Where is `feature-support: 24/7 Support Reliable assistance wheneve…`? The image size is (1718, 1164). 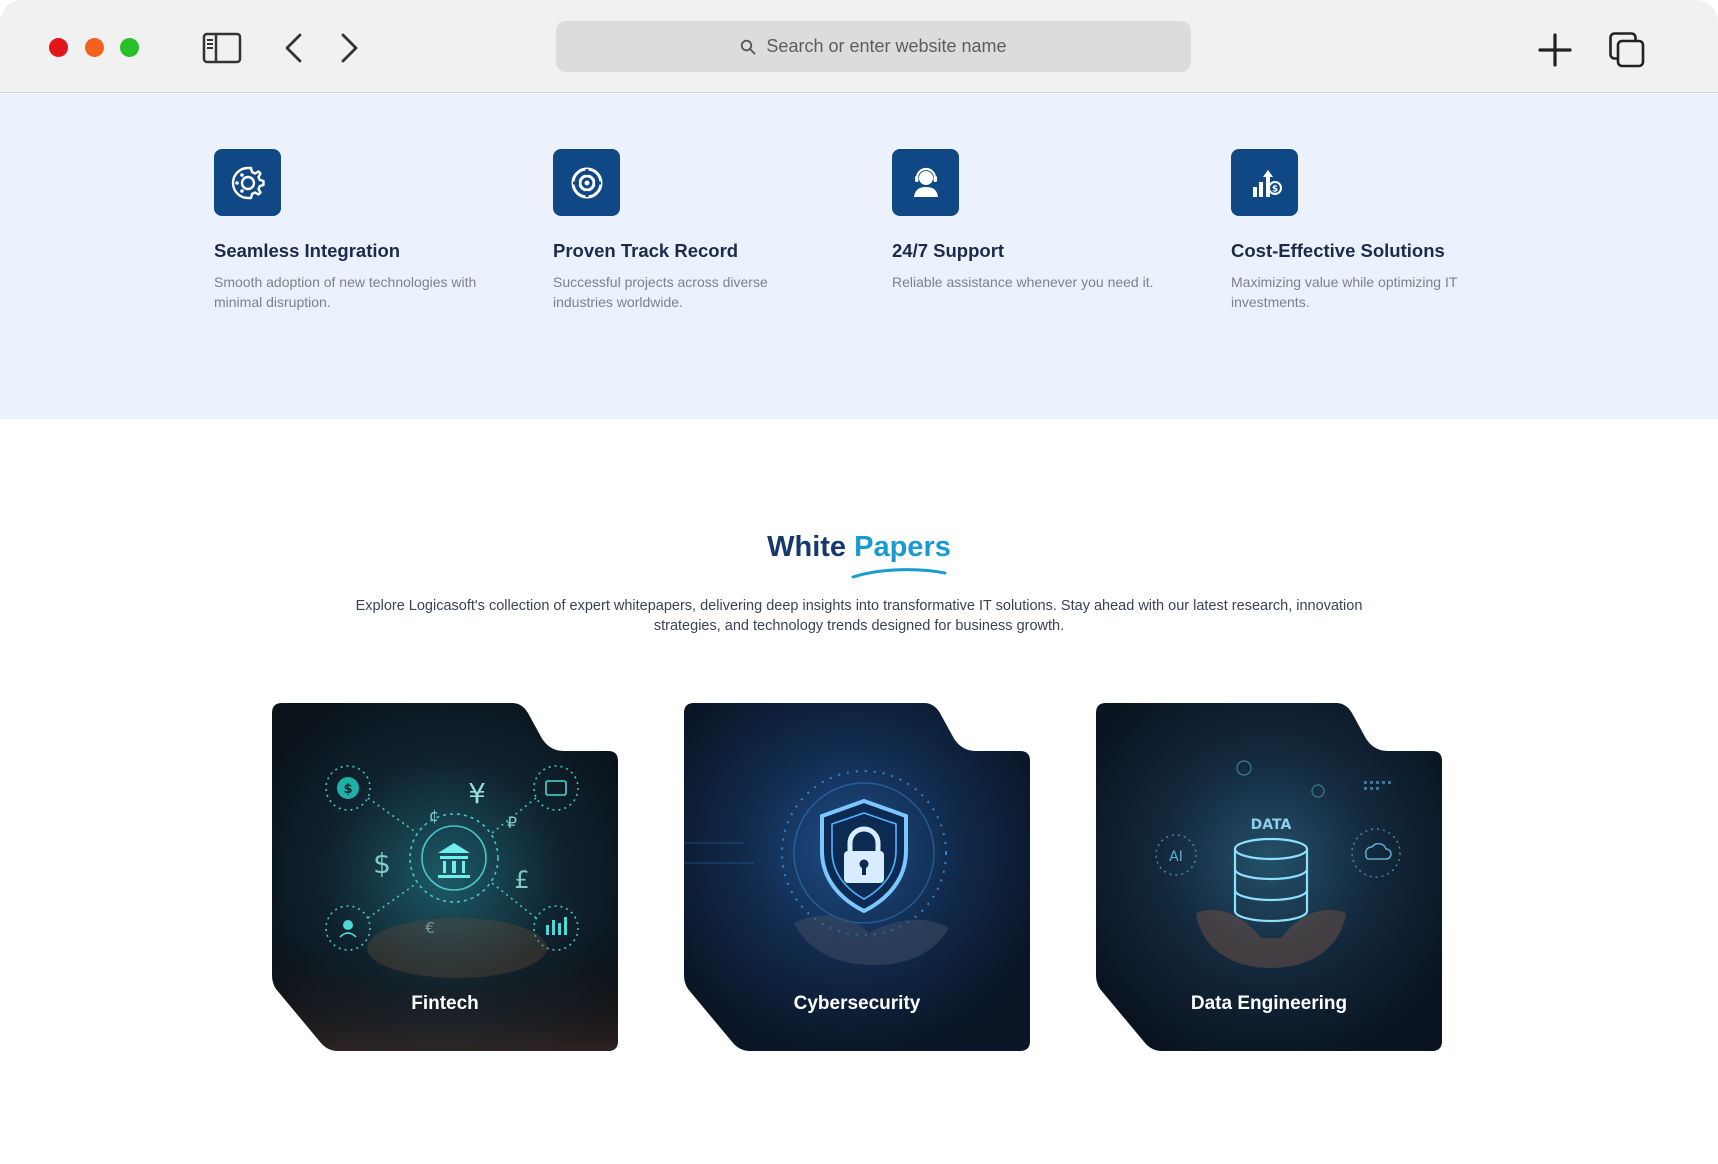 feature-support: 24/7 Support Reliable assistance wheneve… is located at coordinates (1027, 221).